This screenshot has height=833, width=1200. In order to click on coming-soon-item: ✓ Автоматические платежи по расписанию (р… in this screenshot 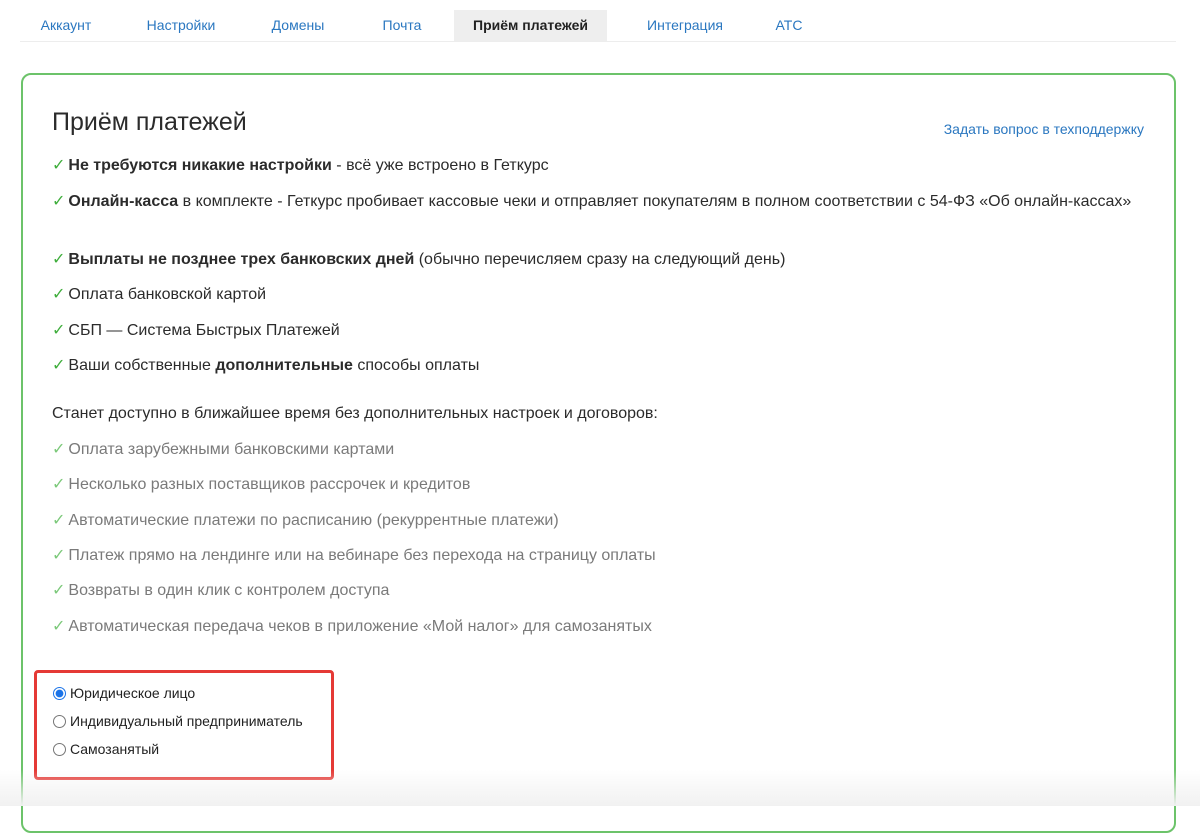, I will do `click(592, 520)`.